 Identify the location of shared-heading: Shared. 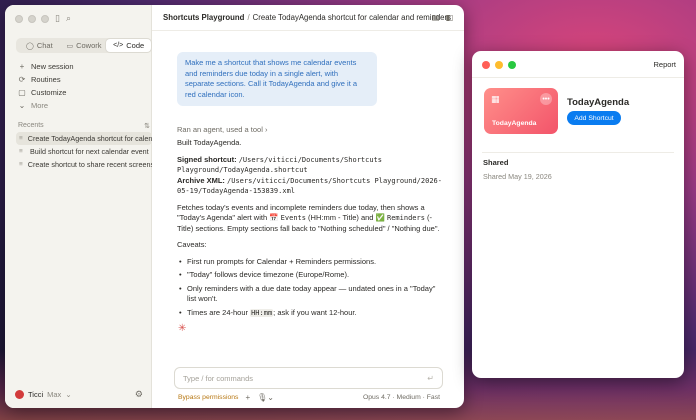
(496, 162).